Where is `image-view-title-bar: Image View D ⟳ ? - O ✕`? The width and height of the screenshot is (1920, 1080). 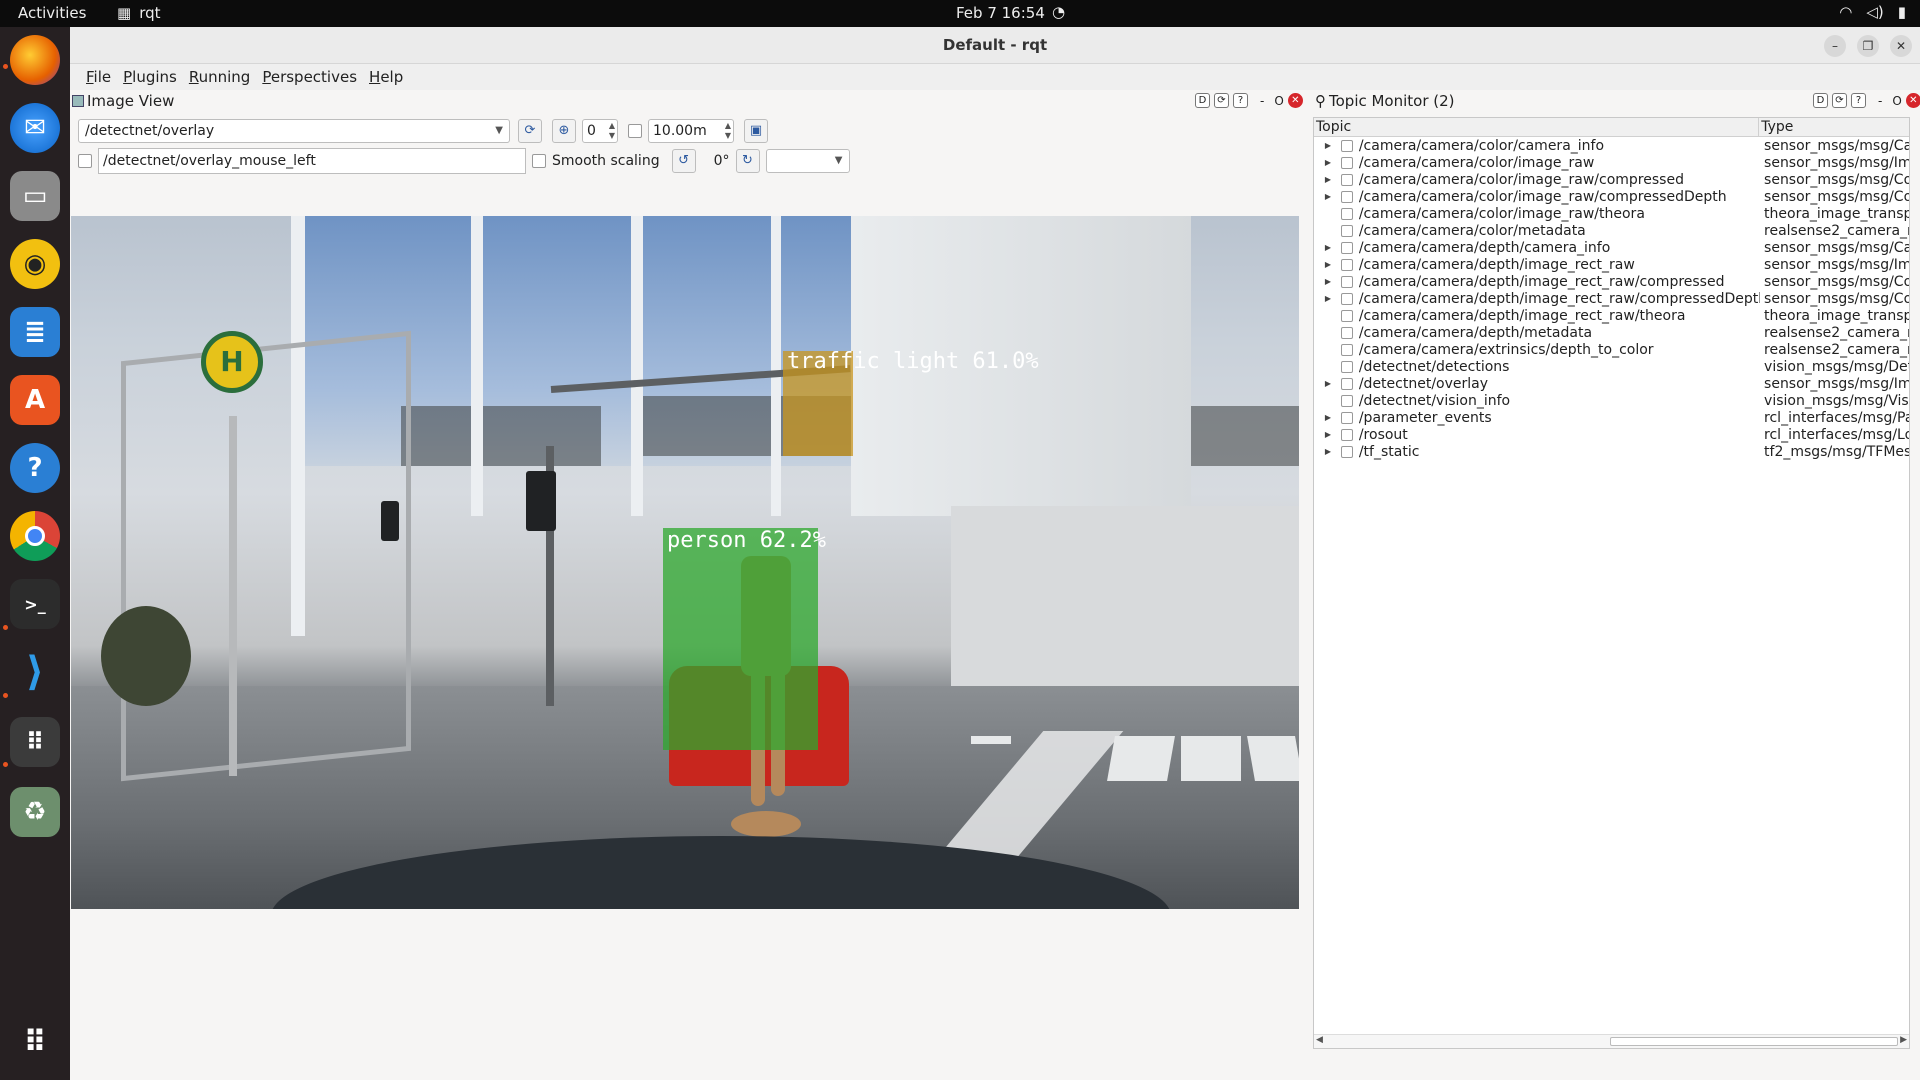
image-view-title-bar: Image View D ⟳ ? - O ✕ is located at coordinates (690, 101).